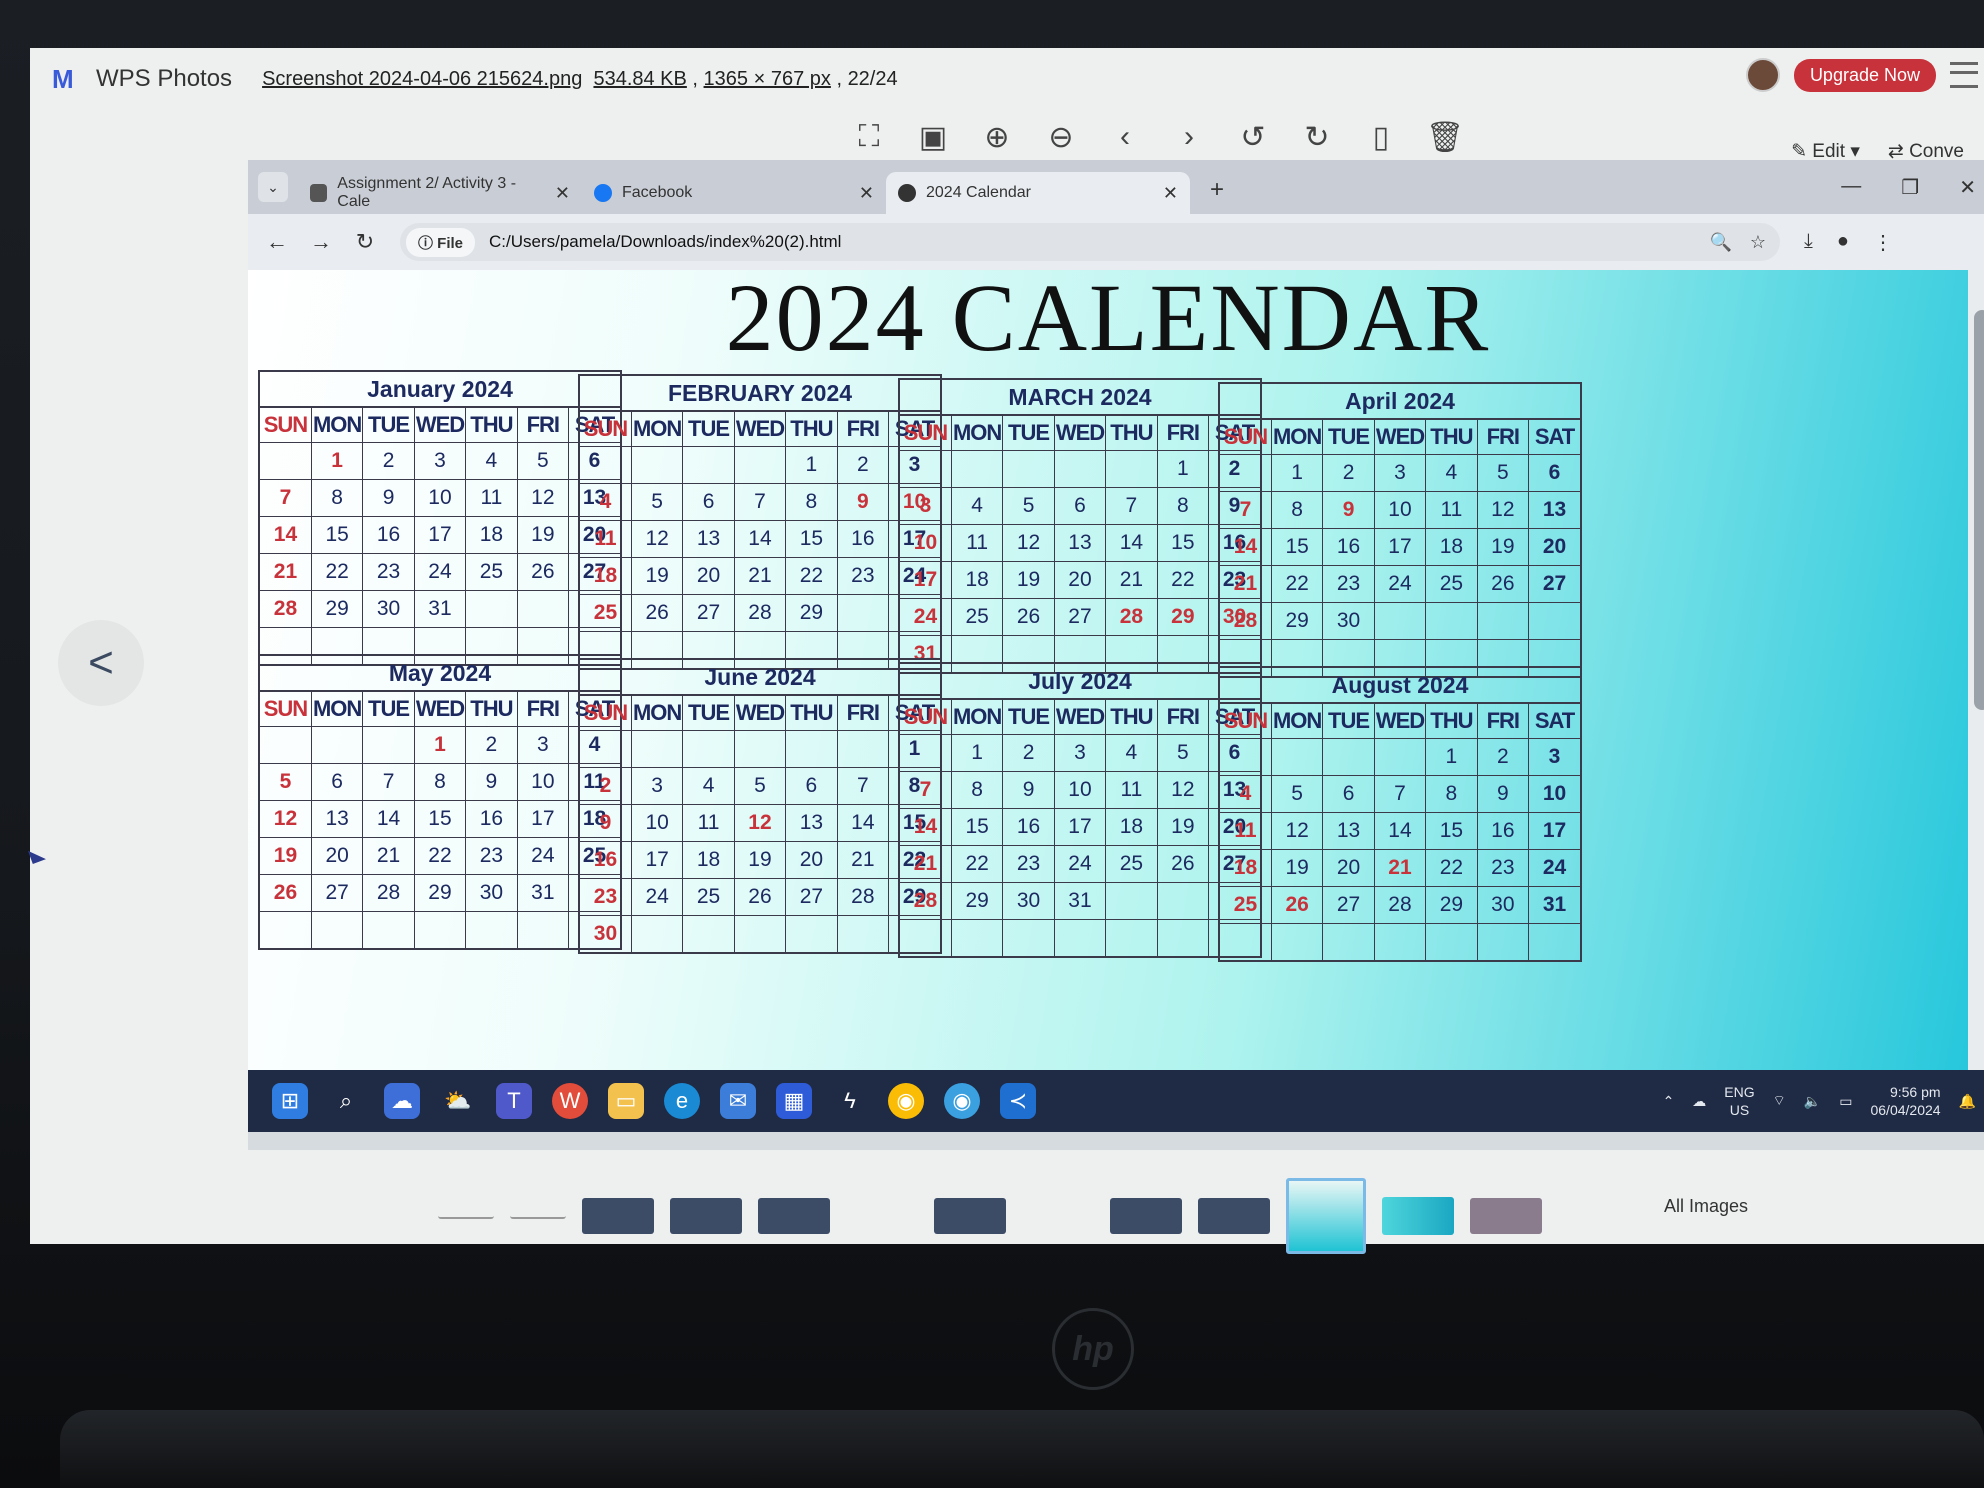 Image resolution: width=1984 pixels, height=1488 pixels. What do you see at coordinates (458, 1101) in the screenshot?
I see `weather-icon: ⛅` at bounding box center [458, 1101].